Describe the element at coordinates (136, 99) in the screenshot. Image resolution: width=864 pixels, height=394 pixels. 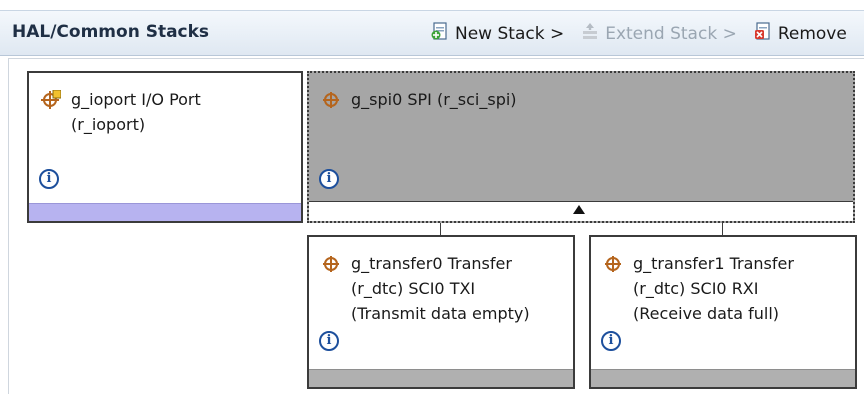
I see `stack-title: g_ioport I/O Port` at that location.